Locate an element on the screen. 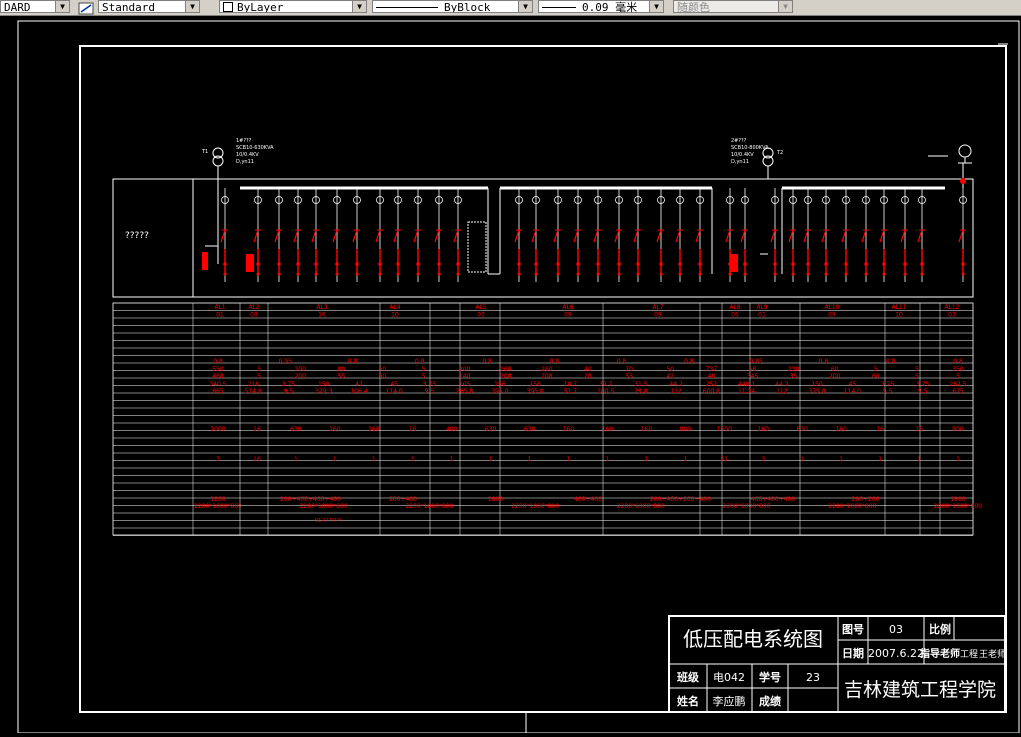 Image resolution: width=1021 pixels, height=737 pixels. table-cell: 106.4 is located at coordinates (358, 391).